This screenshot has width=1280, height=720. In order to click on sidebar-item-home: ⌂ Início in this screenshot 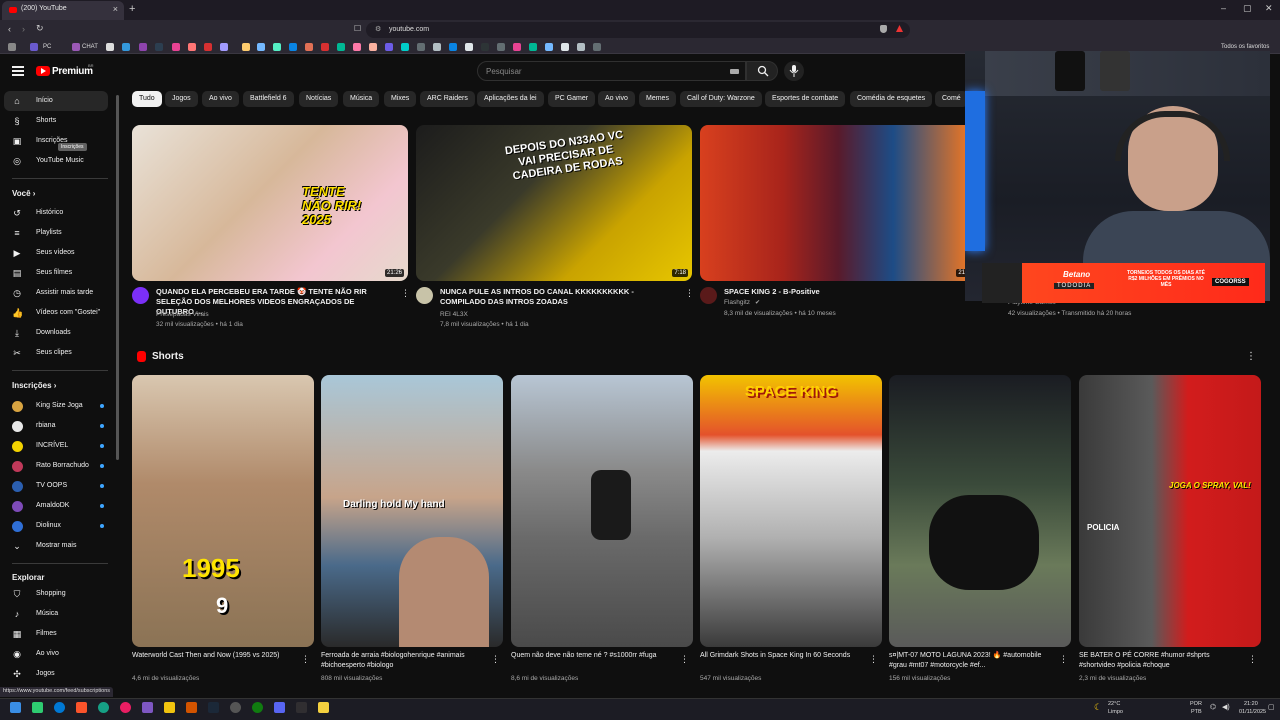, I will do `click(56, 101)`.